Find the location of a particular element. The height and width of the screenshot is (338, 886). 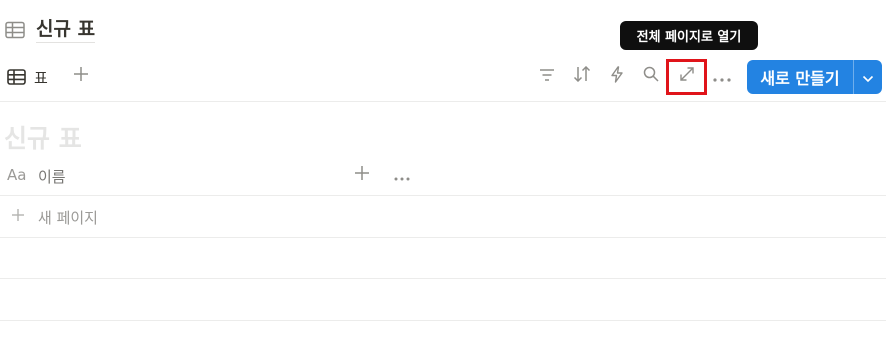

column-options-button is located at coordinates (402, 175).